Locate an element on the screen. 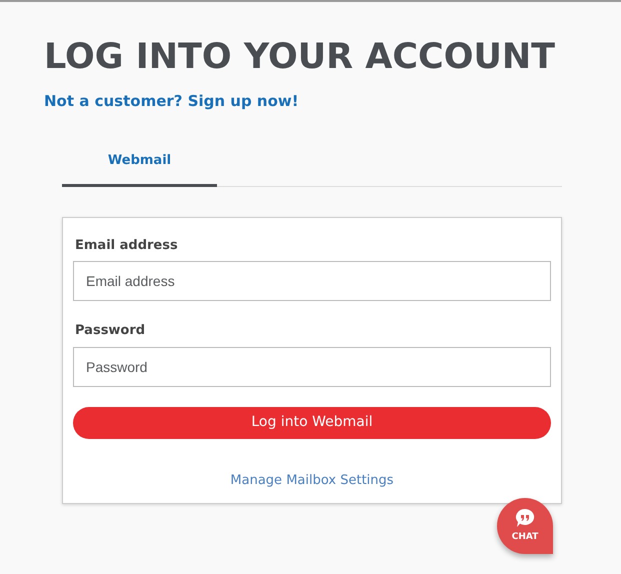 This screenshot has width=621, height=574. login-button: Log into Webmail is located at coordinates (312, 422).